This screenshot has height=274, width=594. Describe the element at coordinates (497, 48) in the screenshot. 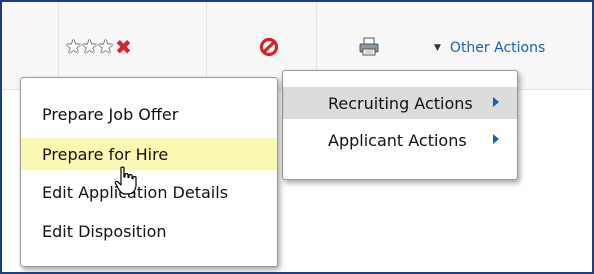

I see `other-actions-label: Other Actions` at that location.